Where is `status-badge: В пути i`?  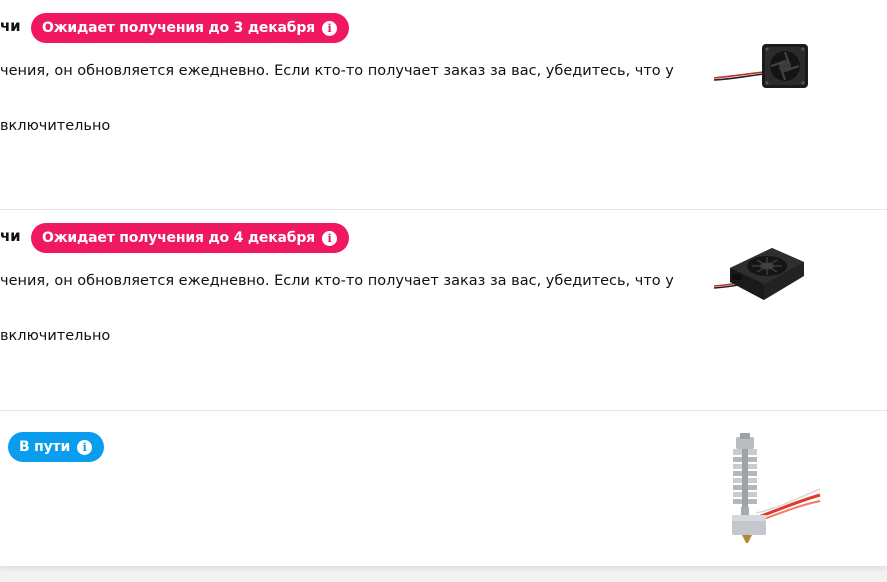 status-badge: В пути i is located at coordinates (56, 447).